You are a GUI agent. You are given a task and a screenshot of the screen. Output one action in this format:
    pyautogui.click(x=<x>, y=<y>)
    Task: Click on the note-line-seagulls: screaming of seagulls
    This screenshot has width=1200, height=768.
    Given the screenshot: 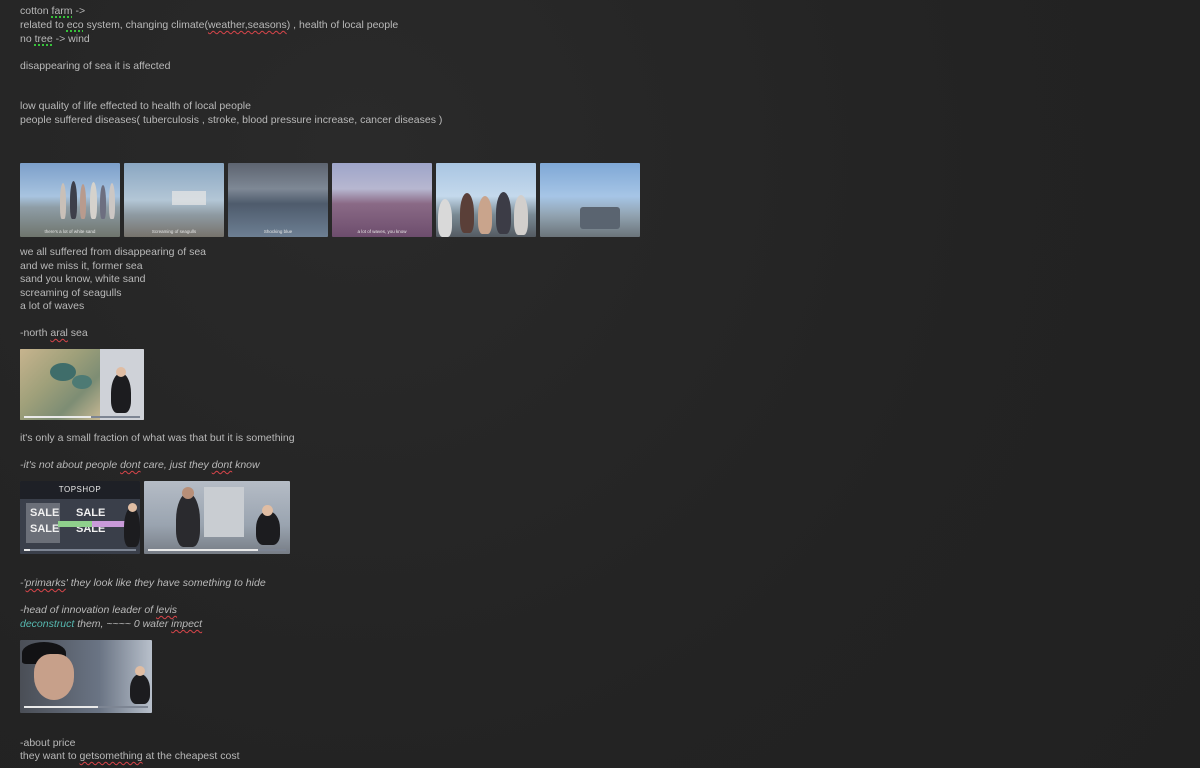 What is the action you would take?
    pyautogui.click(x=71, y=293)
    